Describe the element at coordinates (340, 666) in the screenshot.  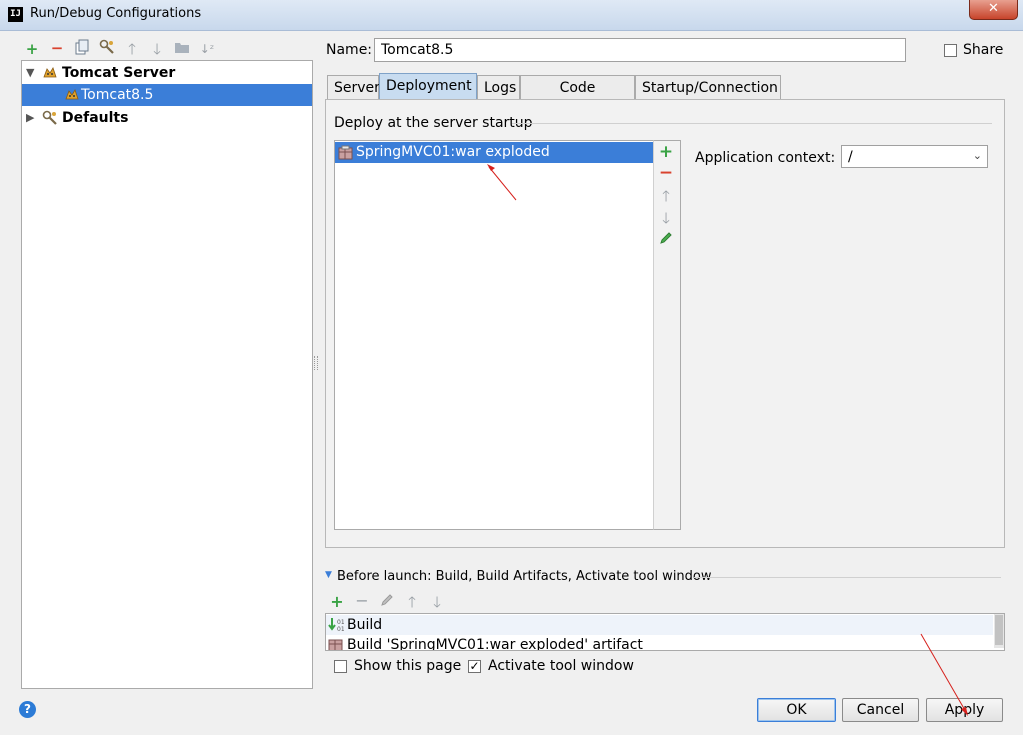
I see `show-page-checkbox` at that location.